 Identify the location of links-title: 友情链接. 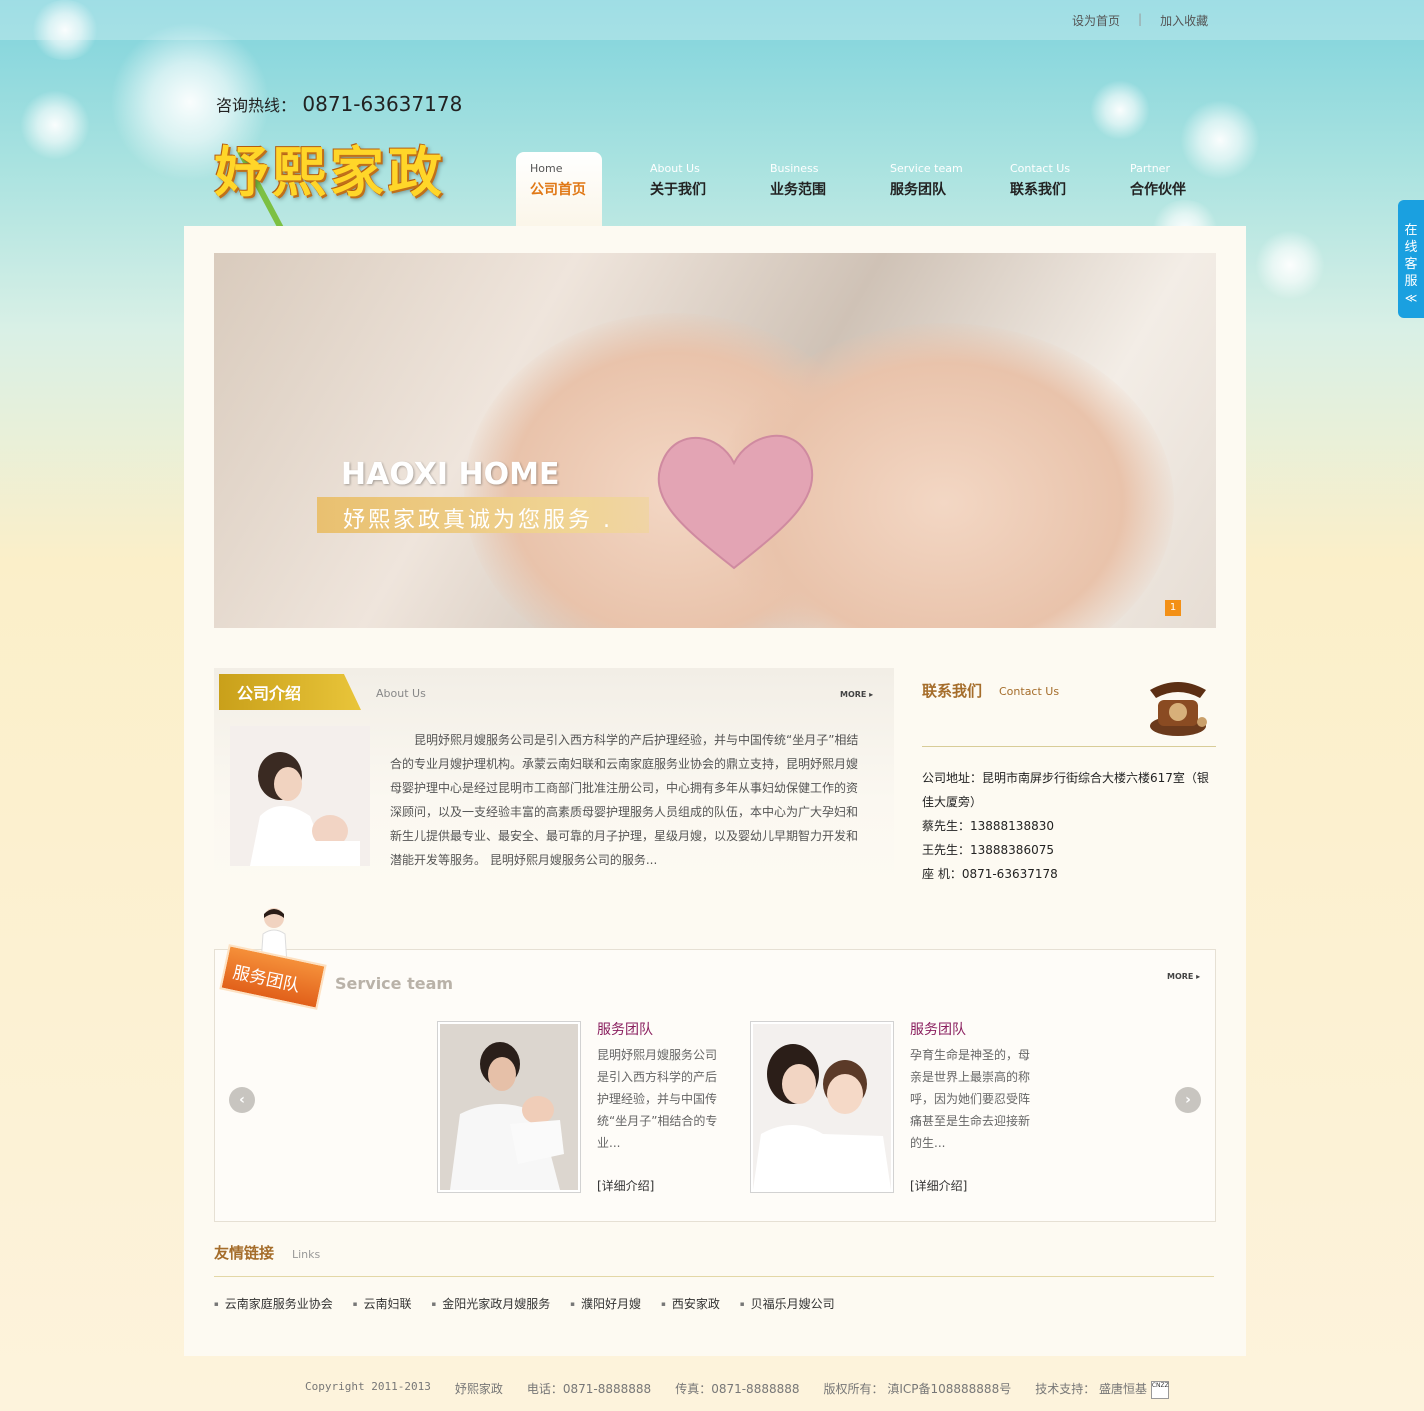
(244, 1253).